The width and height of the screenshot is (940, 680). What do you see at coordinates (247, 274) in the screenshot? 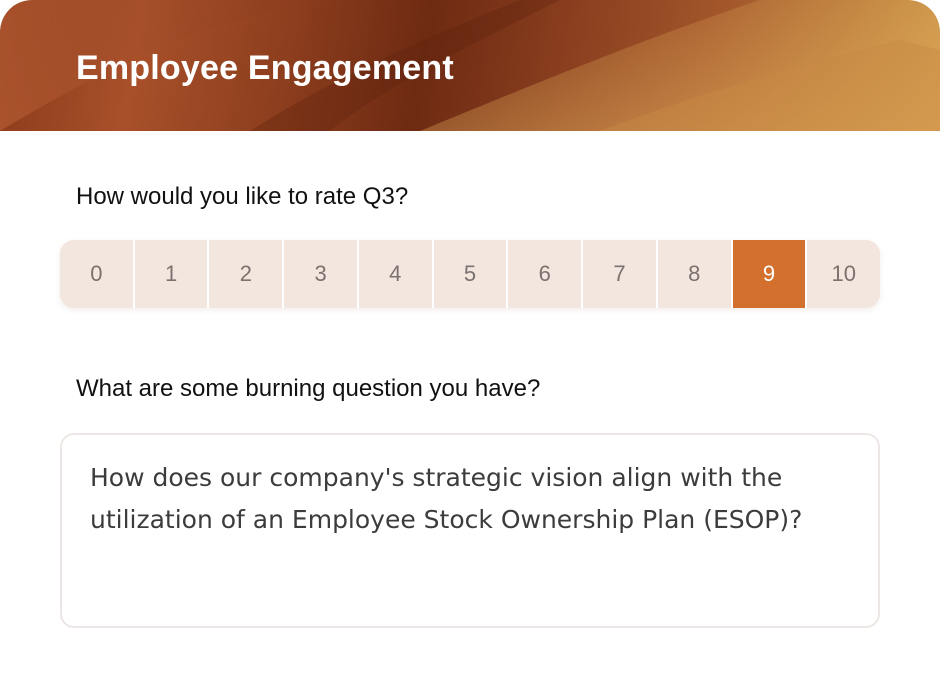
I see `rating-option-2: 2` at bounding box center [247, 274].